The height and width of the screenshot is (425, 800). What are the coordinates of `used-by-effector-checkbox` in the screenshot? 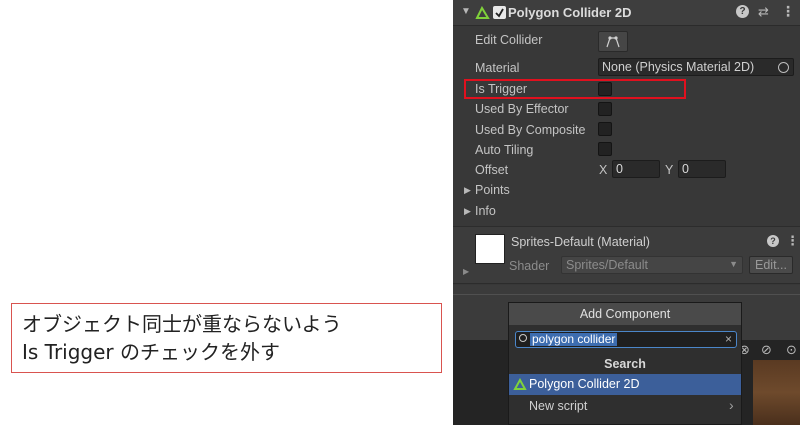 It's located at (605, 109).